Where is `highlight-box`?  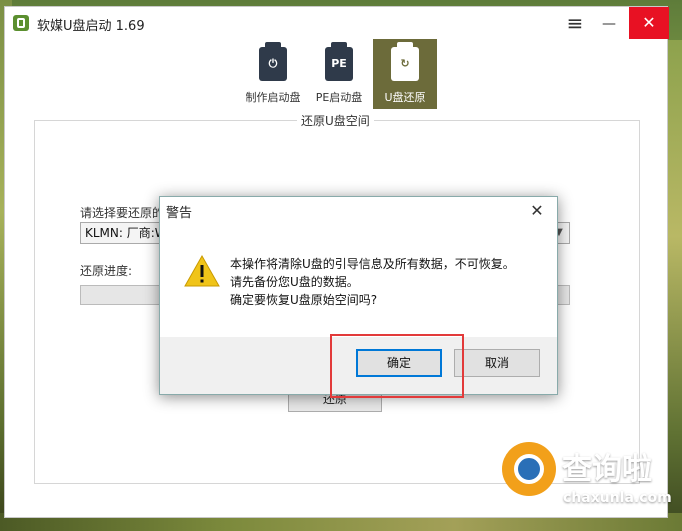
highlight-box is located at coordinates (397, 366).